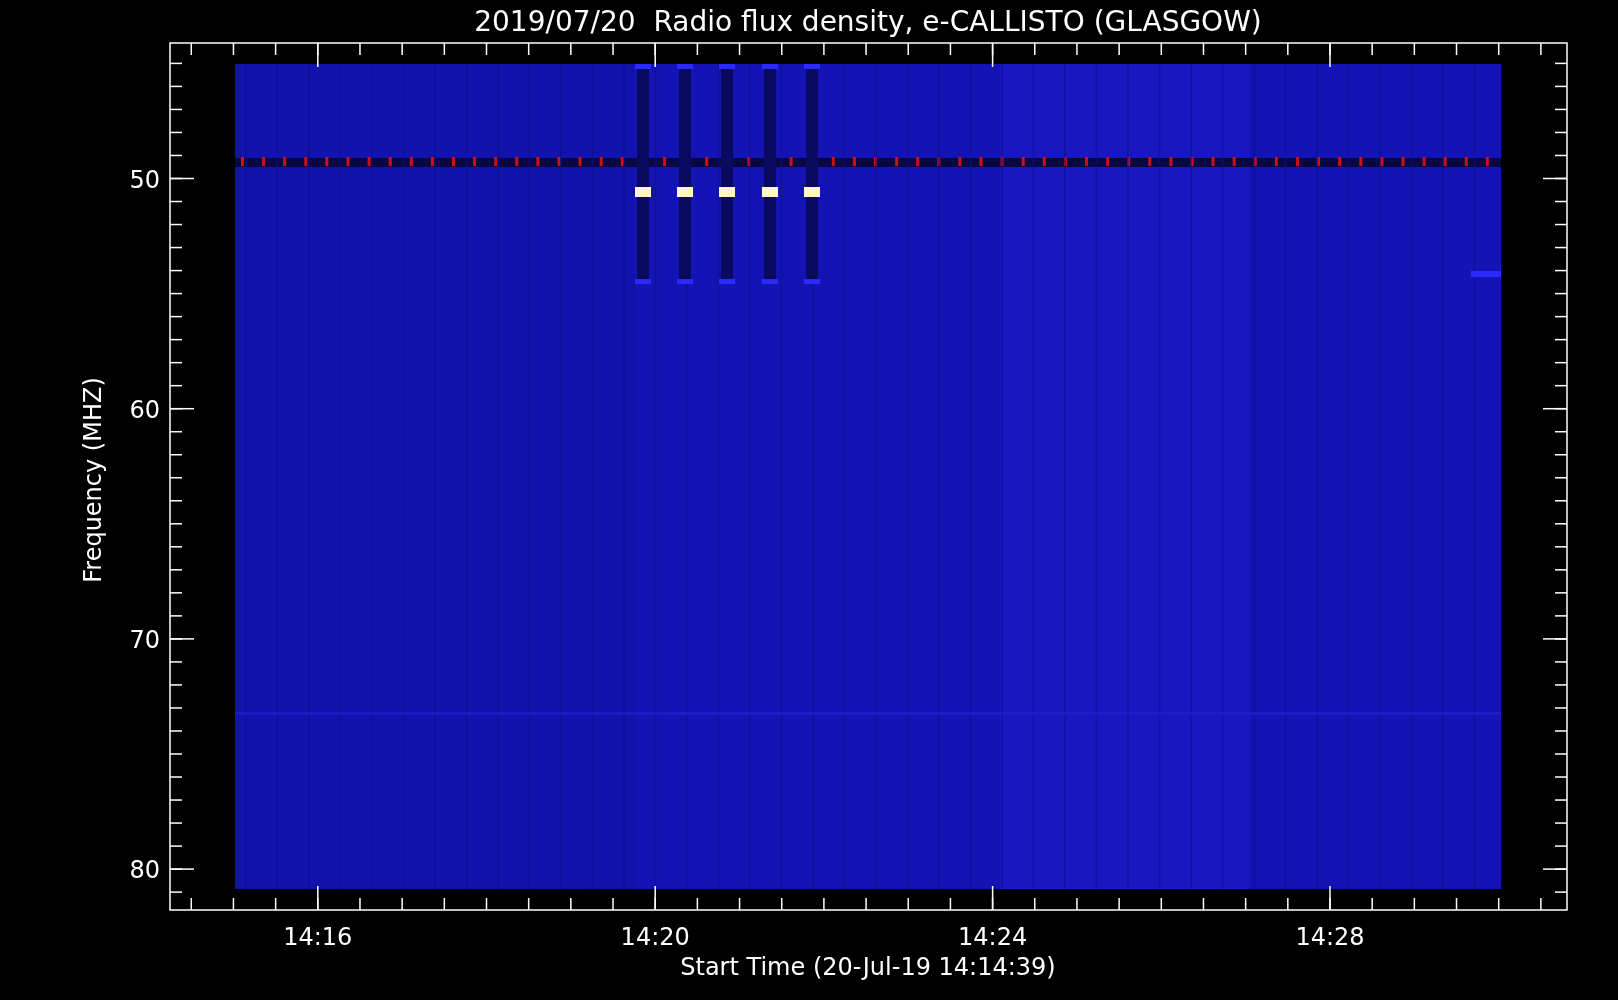  Describe the element at coordinates (144, 639) in the screenshot. I see `y-tick-label: 70` at that location.